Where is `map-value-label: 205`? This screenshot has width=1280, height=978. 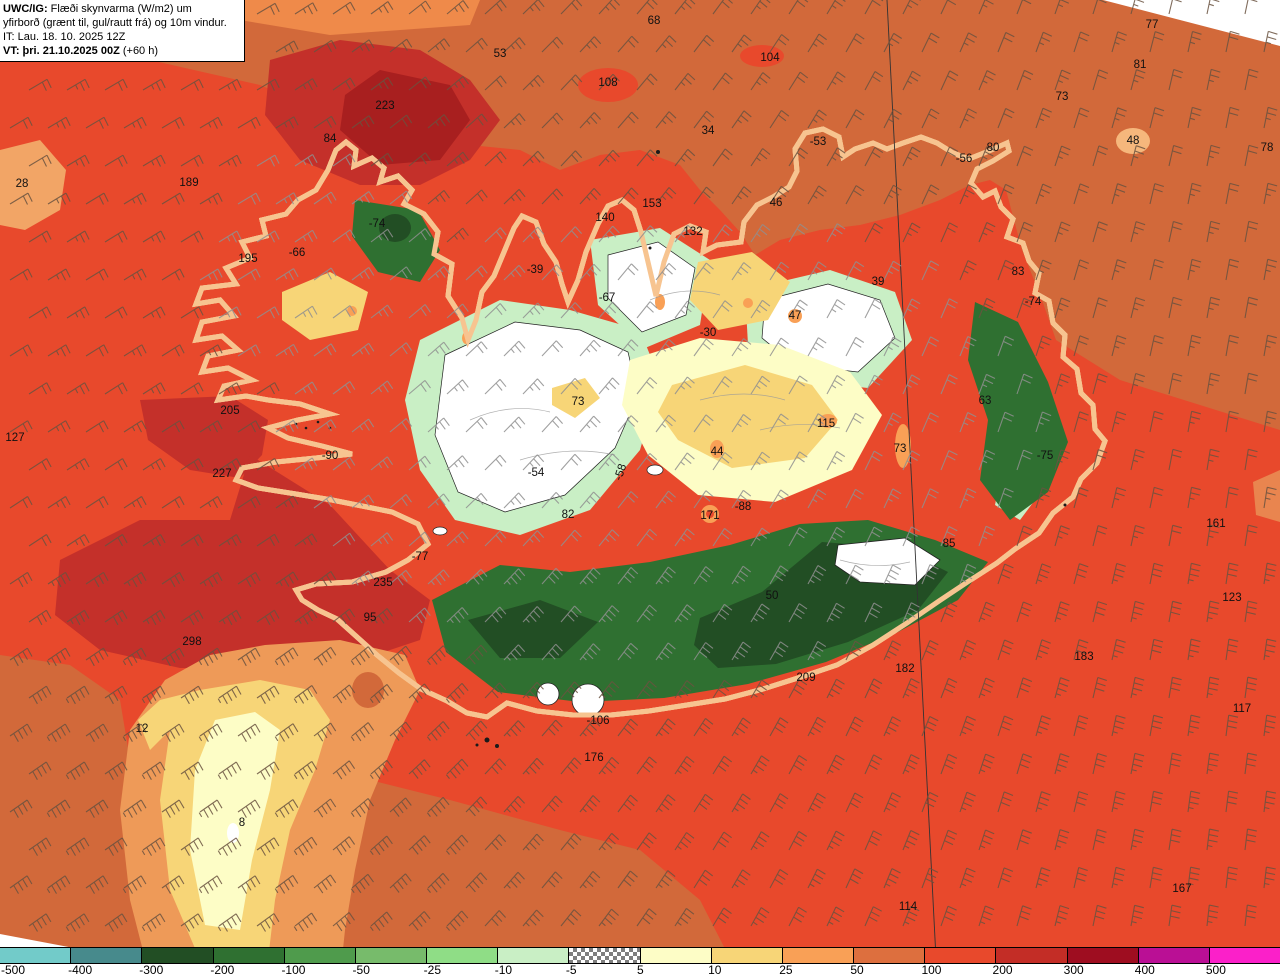
map-value-label: 205 is located at coordinates (229, 411).